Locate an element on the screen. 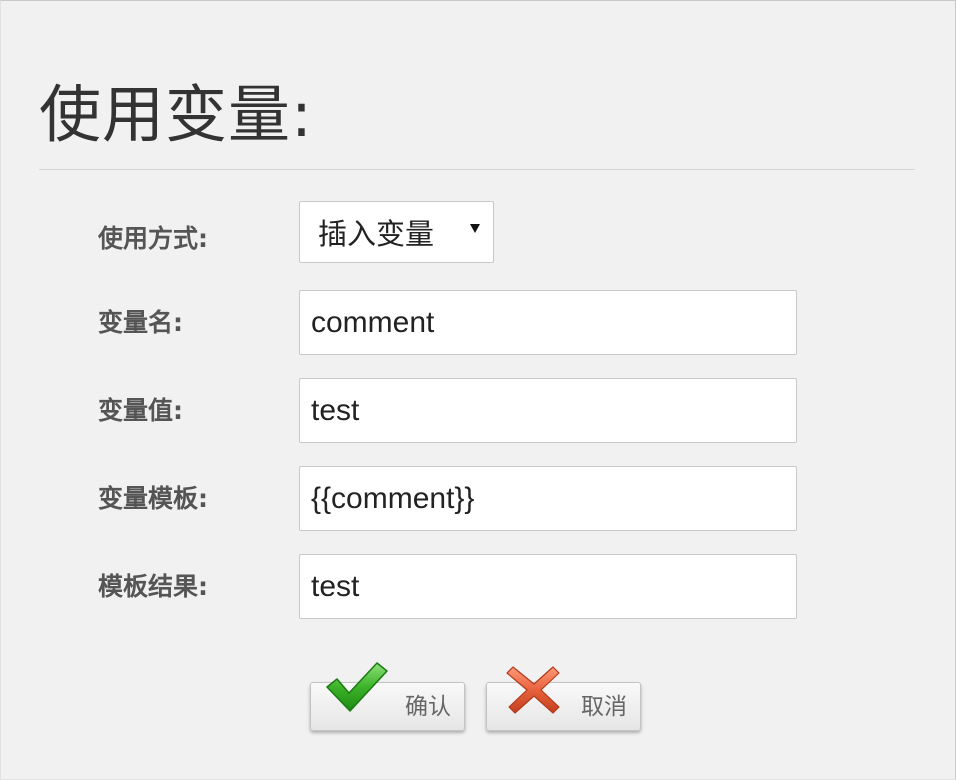 Image resolution: width=956 pixels, height=780 pixels. var-name-label: 变量名: is located at coordinates (140, 322).